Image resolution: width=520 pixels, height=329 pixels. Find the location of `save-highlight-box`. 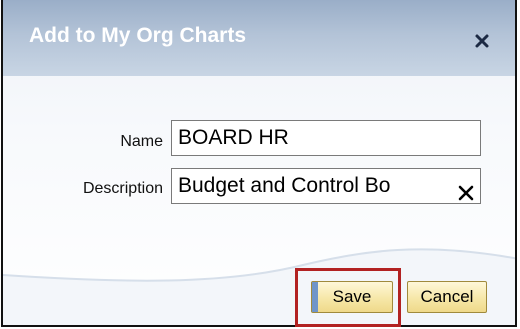

save-highlight-box is located at coordinates (348, 297).